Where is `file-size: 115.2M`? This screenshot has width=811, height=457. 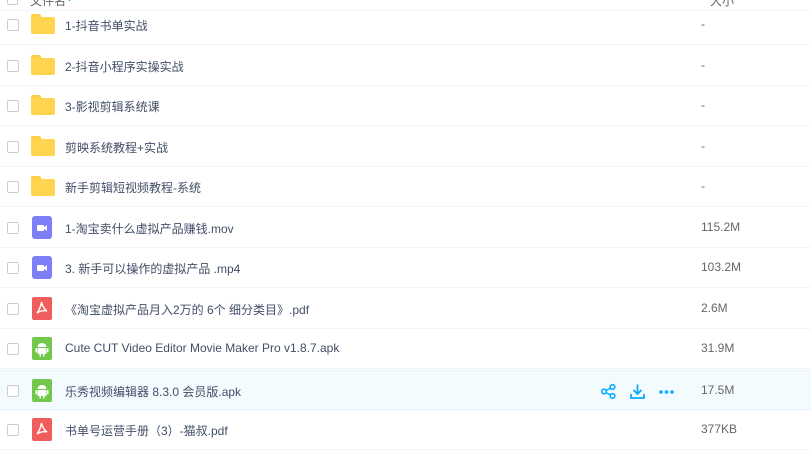 file-size: 115.2M is located at coordinates (721, 227).